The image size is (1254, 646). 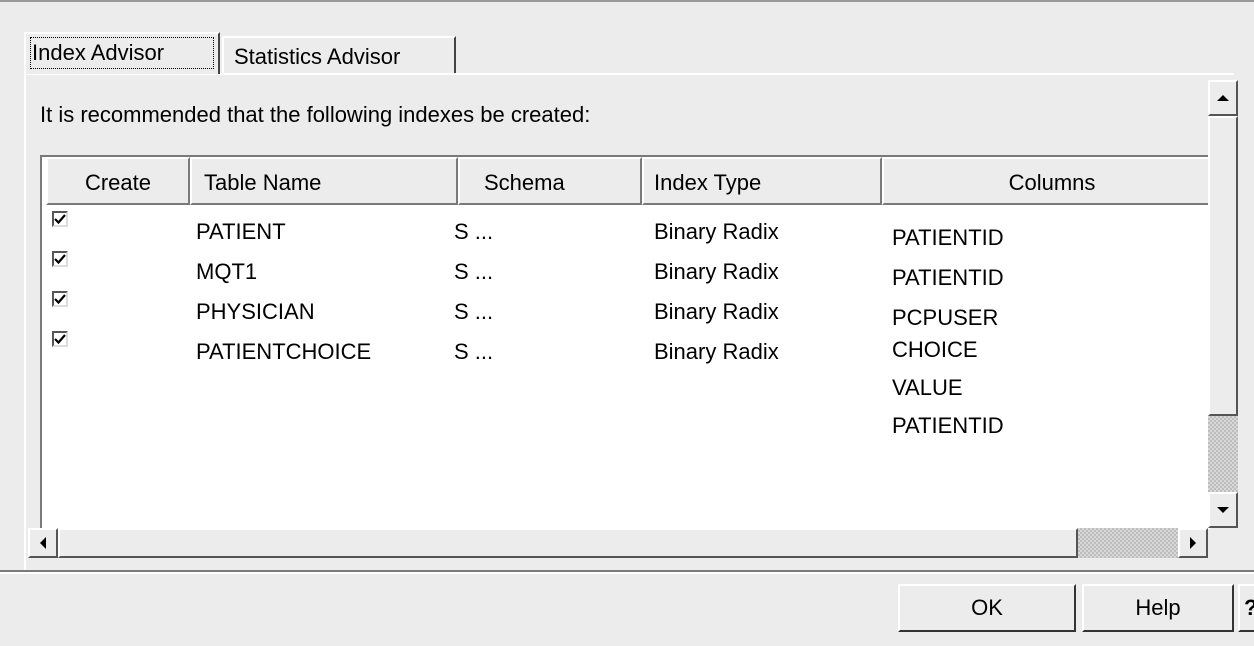 What do you see at coordinates (241, 231) in the screenshot?
I see `table-name-cell: PATIENT` at bounding box center [241, 231].